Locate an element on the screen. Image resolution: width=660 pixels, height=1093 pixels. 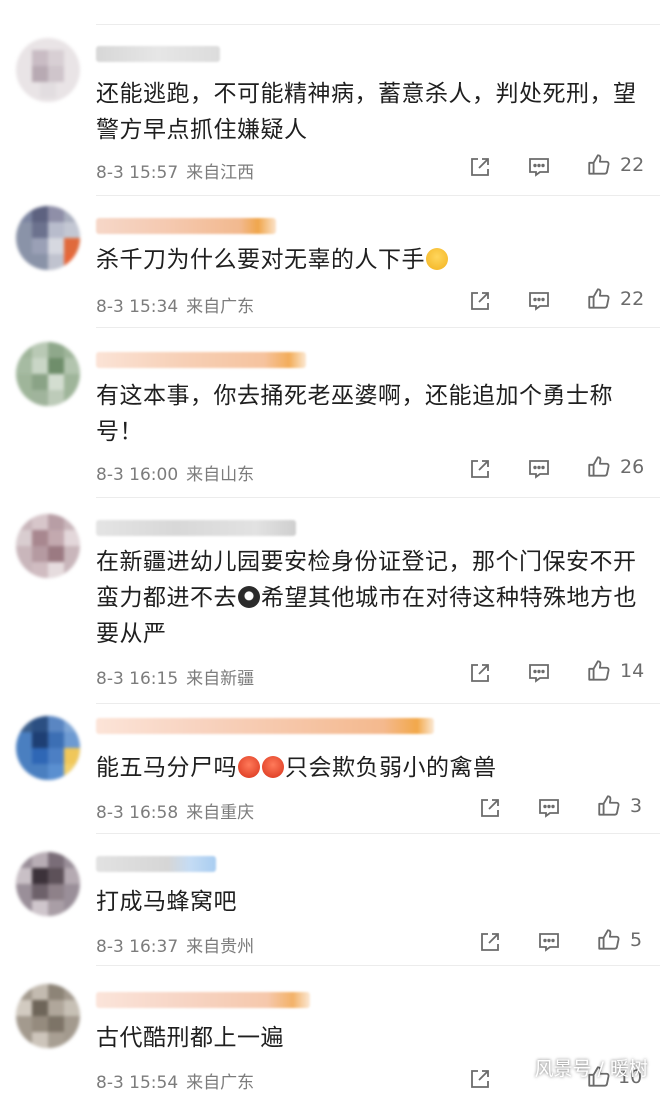
like-button: 14 is located at coordinates (615, 671).